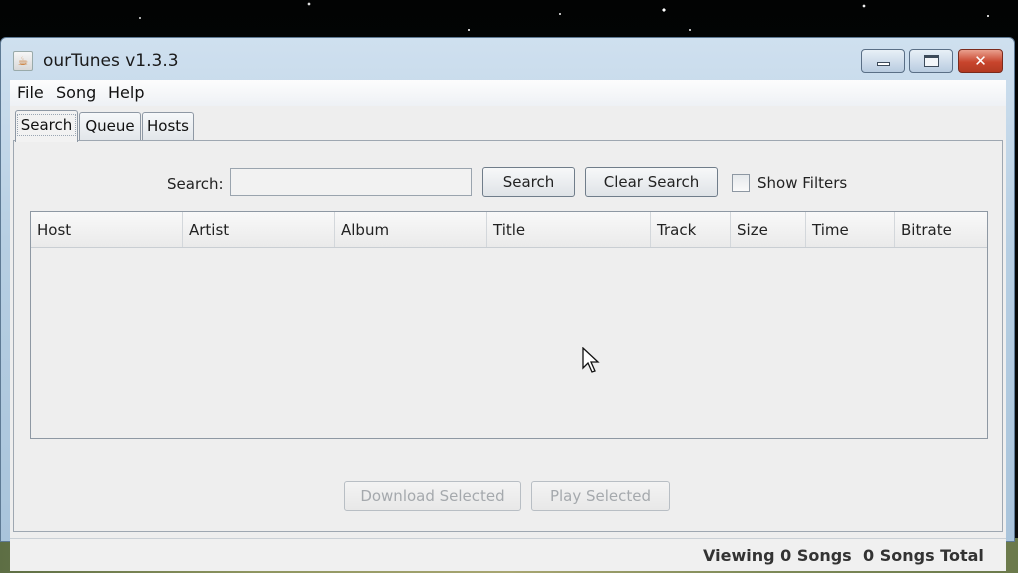 This screenshot has height=573, width=1018. What do you see at coordinates (741, 183) in the screenshot?
I see `show-filters-checkbox` at bounding box center [741, 183].